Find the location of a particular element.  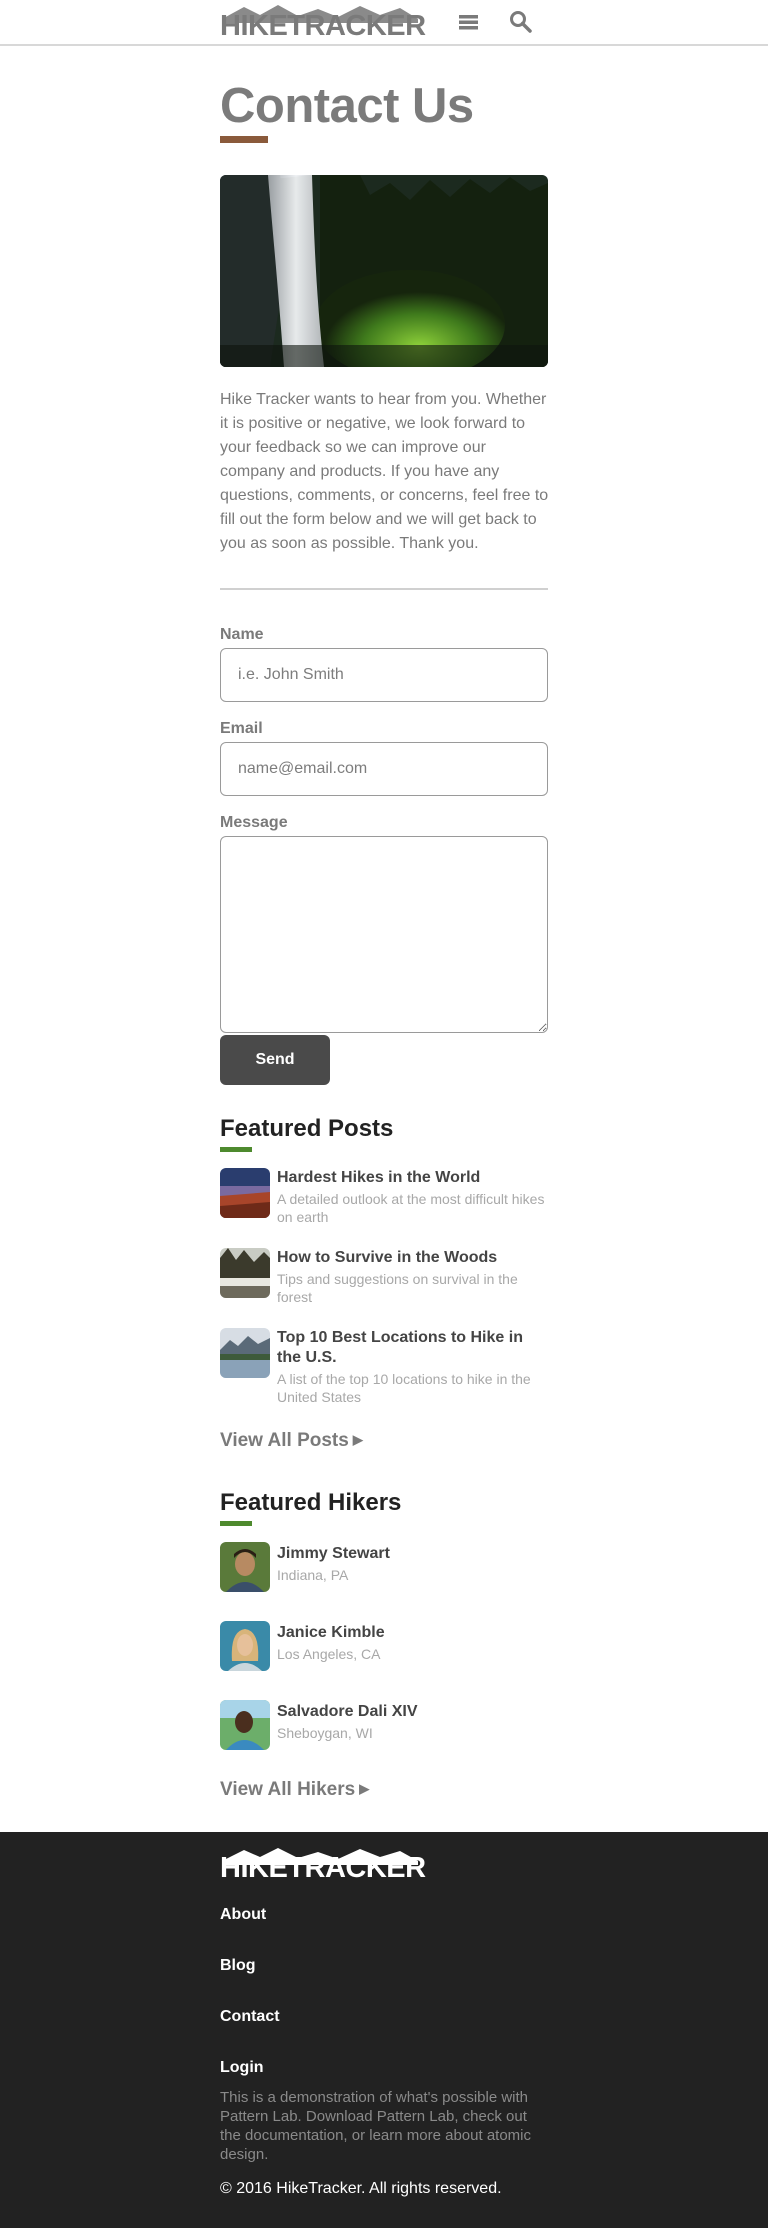

footer-copyright: © 2016 HikeTracker. All rights reserved. is located at coordinates (361, 2188).